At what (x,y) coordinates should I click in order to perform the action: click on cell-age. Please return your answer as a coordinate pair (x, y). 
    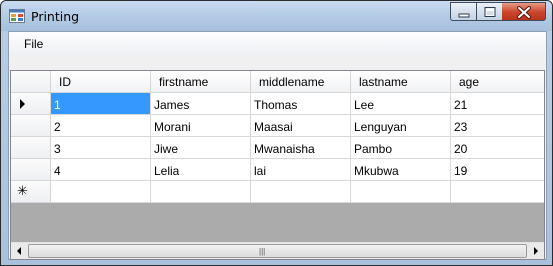
    Looking at the image, I should click on (497, 192).